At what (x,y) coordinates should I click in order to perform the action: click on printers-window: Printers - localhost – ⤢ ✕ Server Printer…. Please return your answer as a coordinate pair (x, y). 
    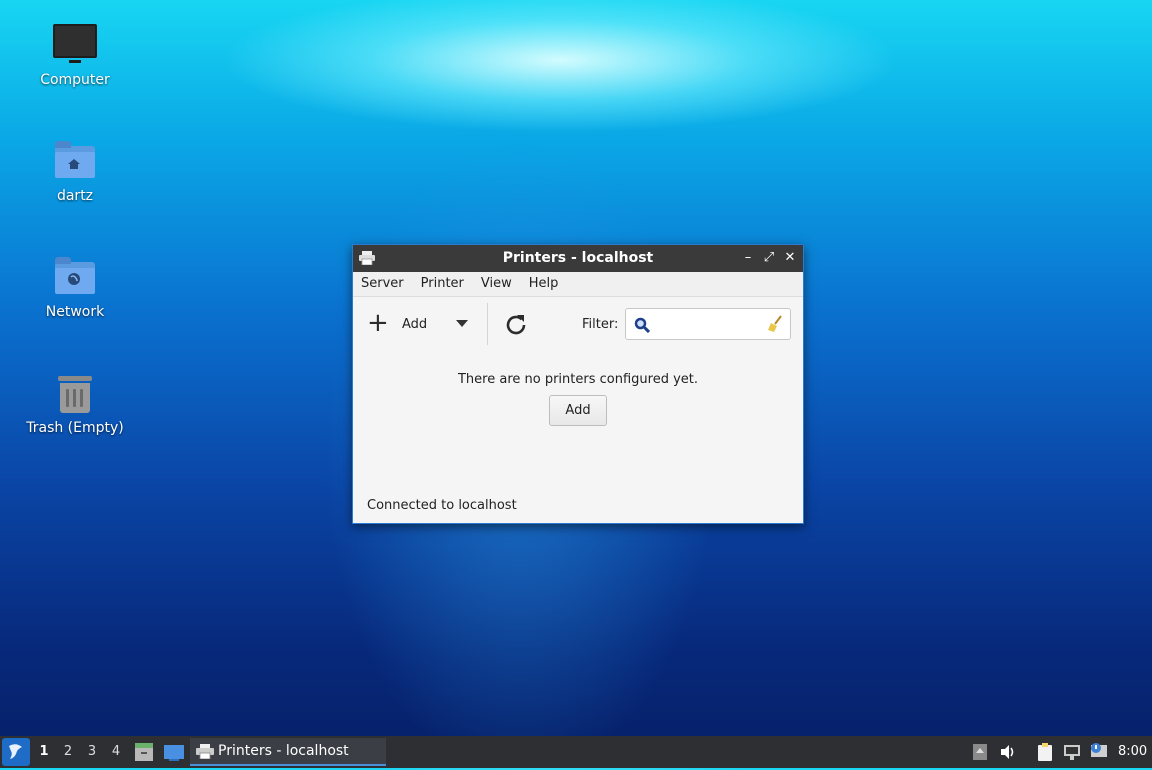
    Looking at the image, I should click on (578, 384).